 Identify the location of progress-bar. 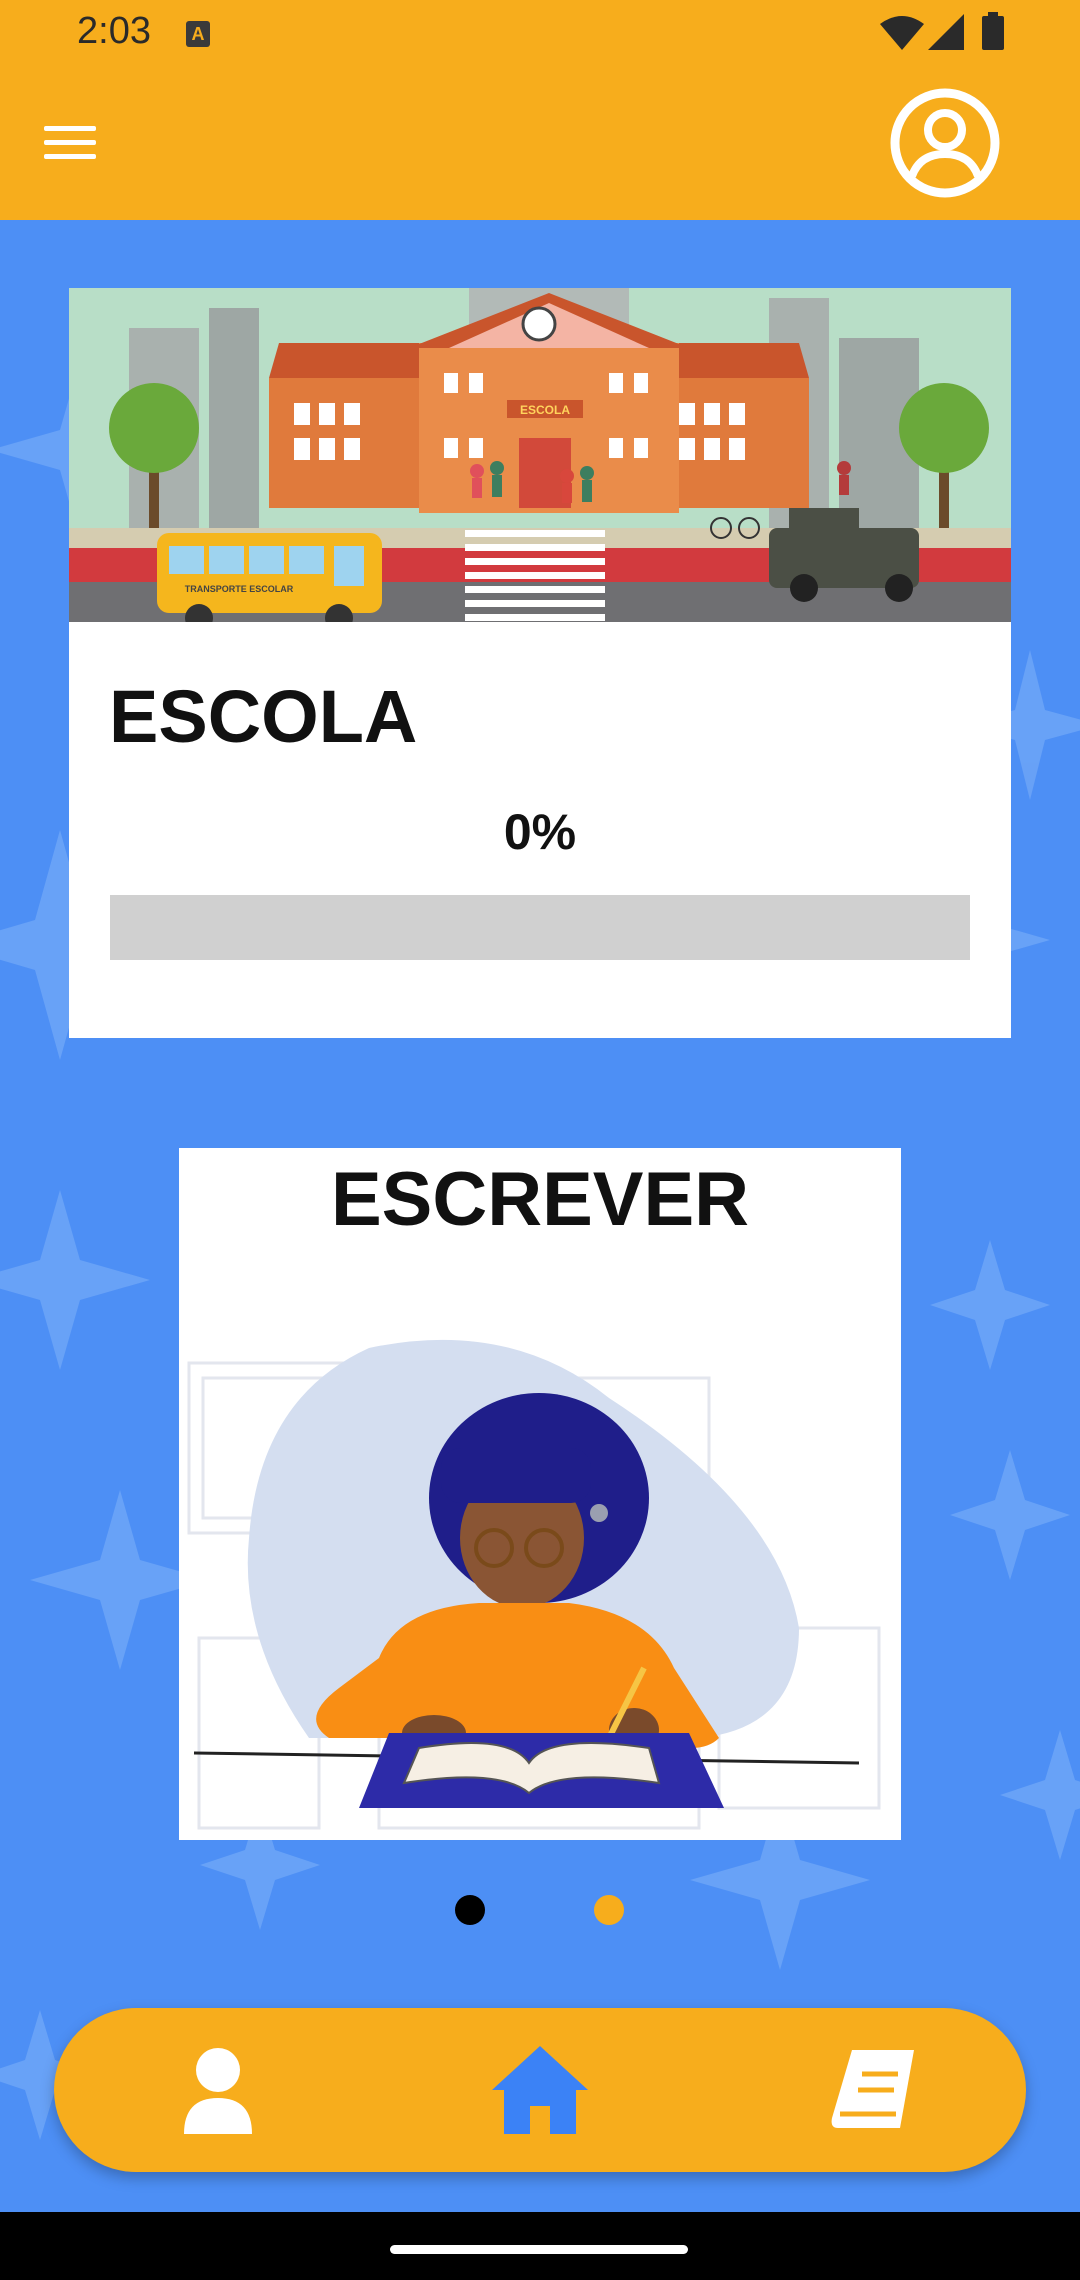
(540, 927).